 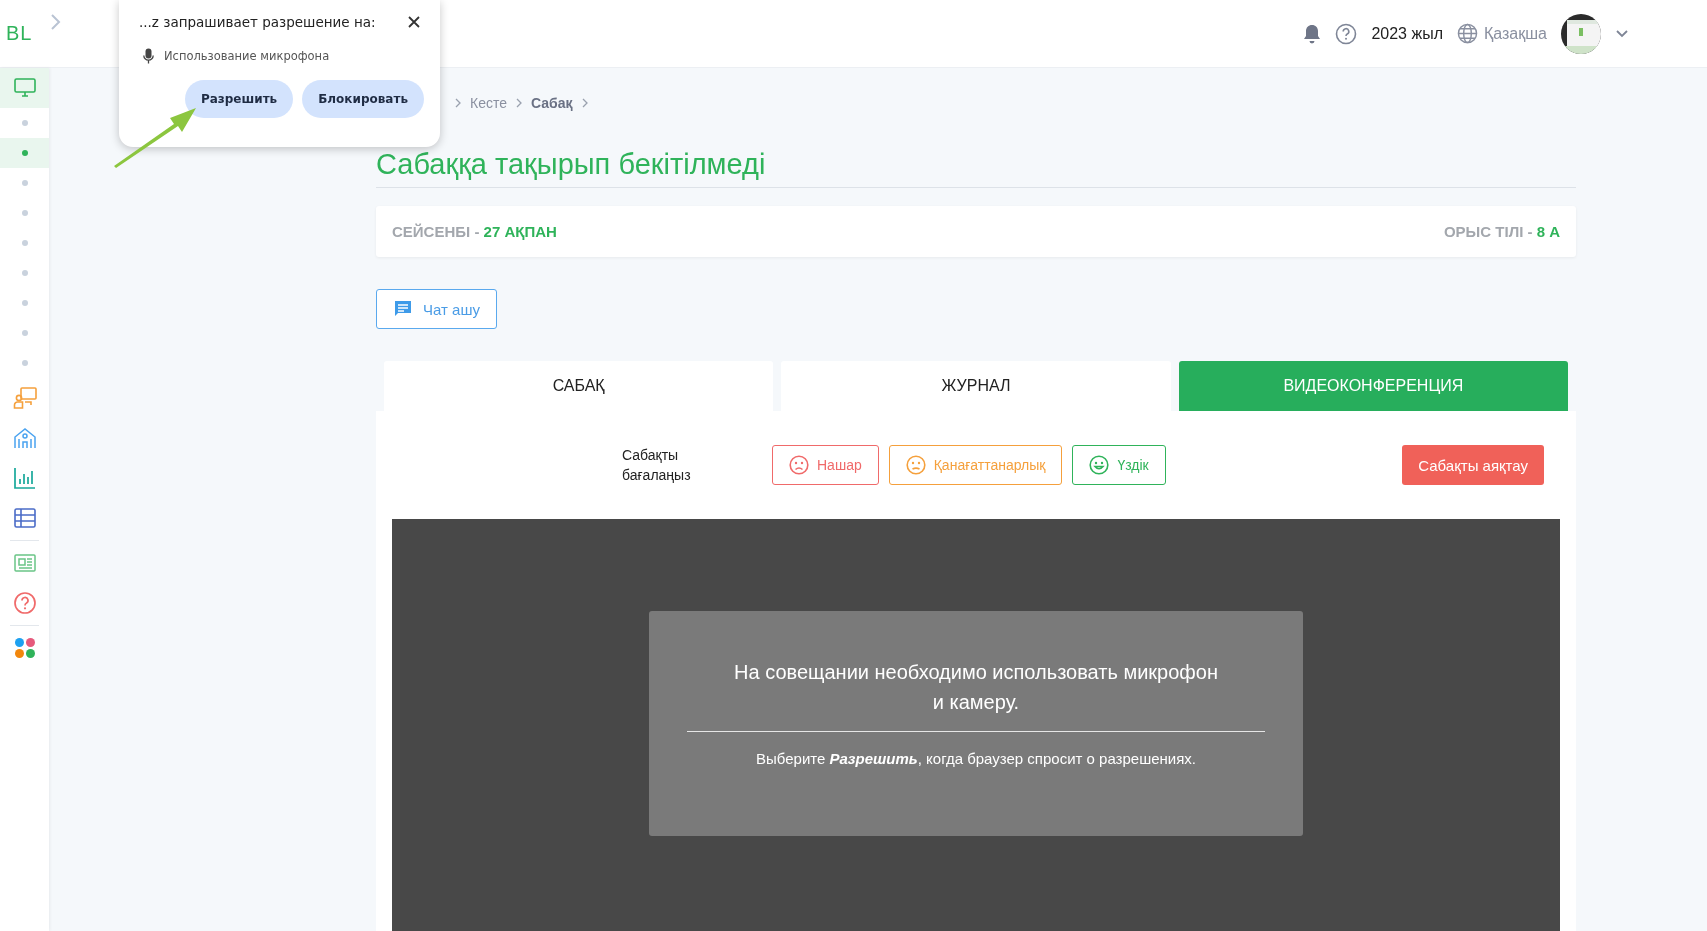 What do you see at coordinates (1488, 231) in the screenshot?
I see `subject-label: ОРЫС ТІЛІ -` at bounding box center [1488, 231].